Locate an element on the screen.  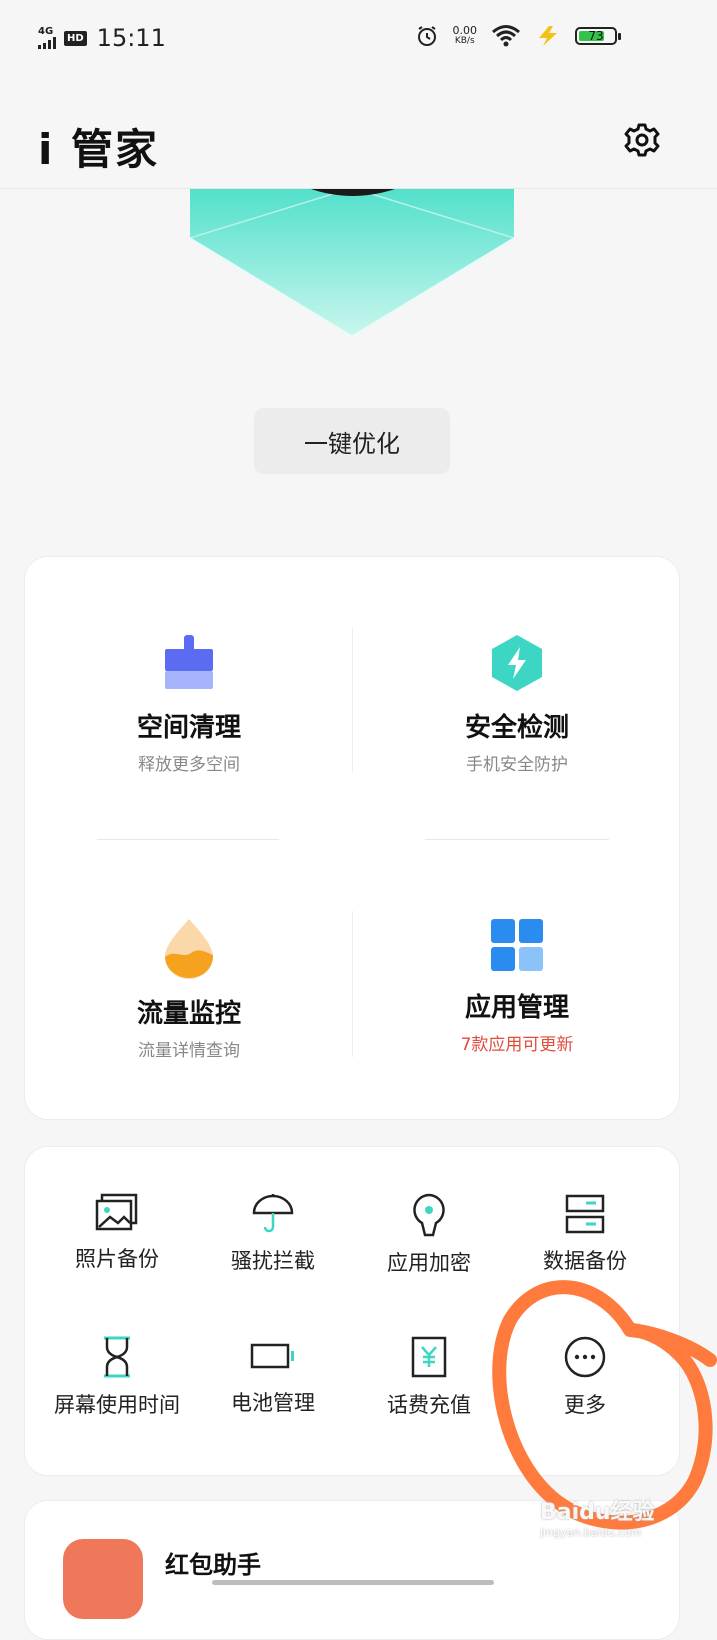
feature-subtitle: 手机安全防护 is located at coordinates (517, 765).